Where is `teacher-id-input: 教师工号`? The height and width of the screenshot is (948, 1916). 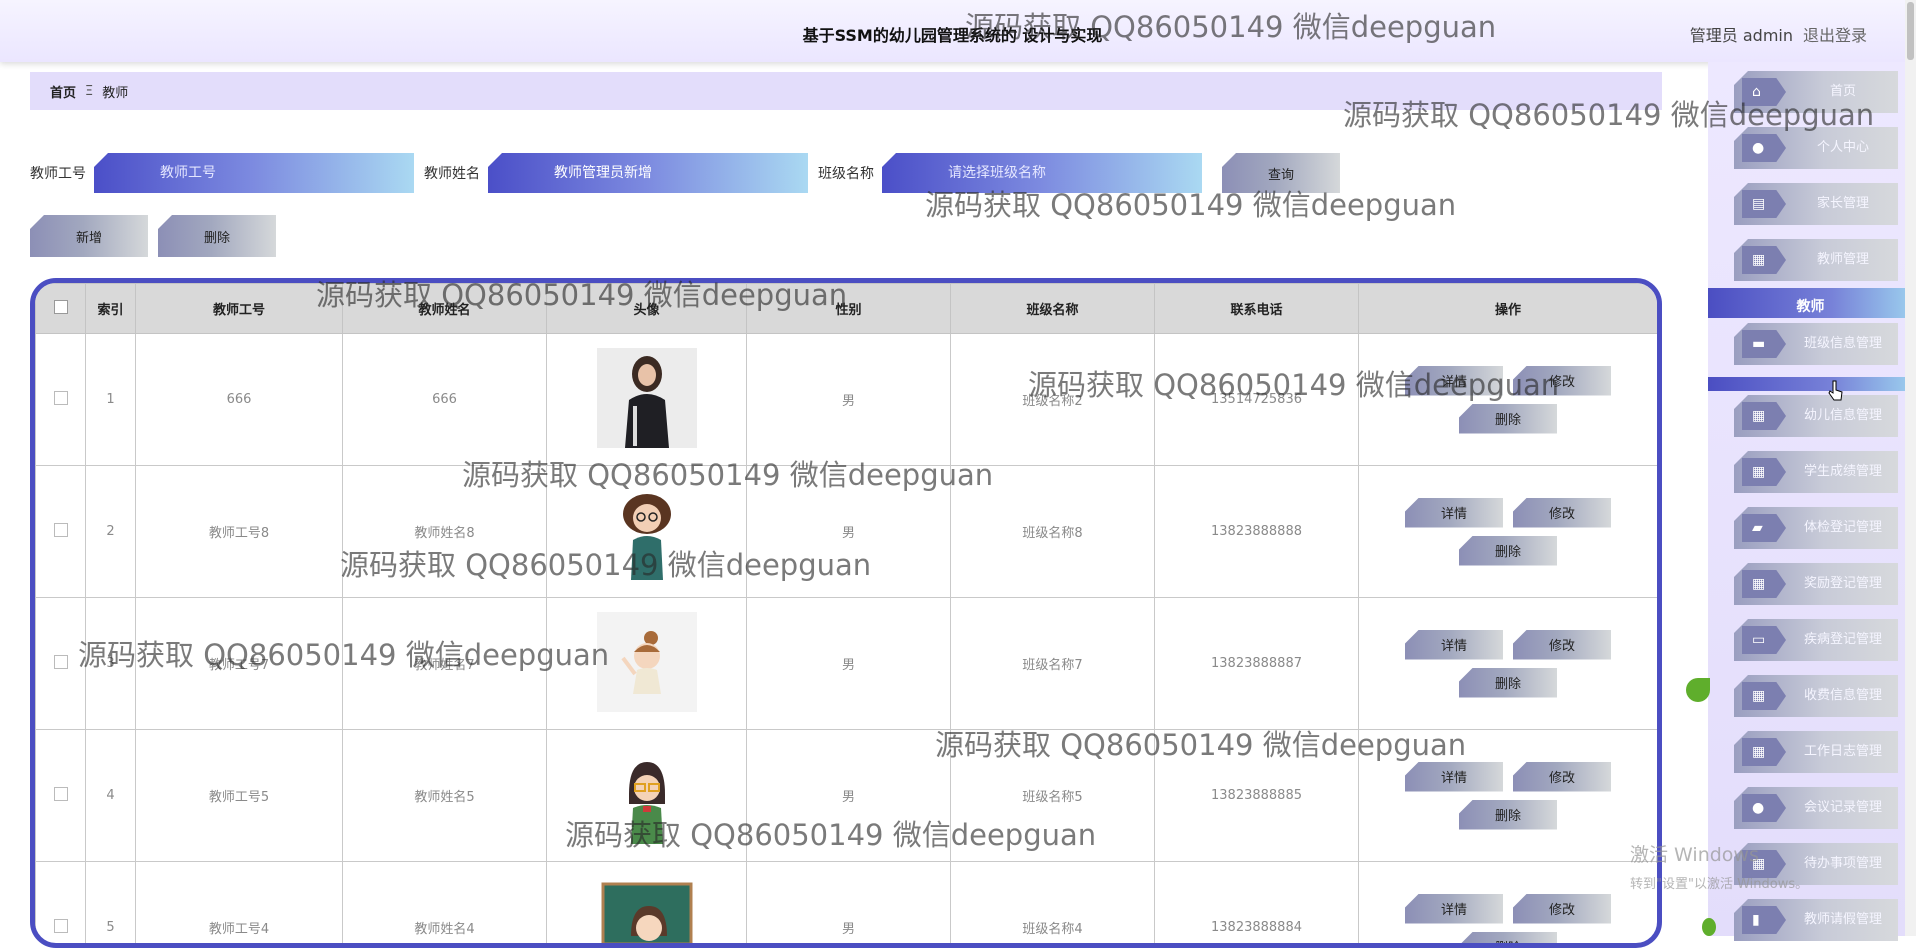 teacher-id-input: 教师工号 is located at coordinates (254, 173).